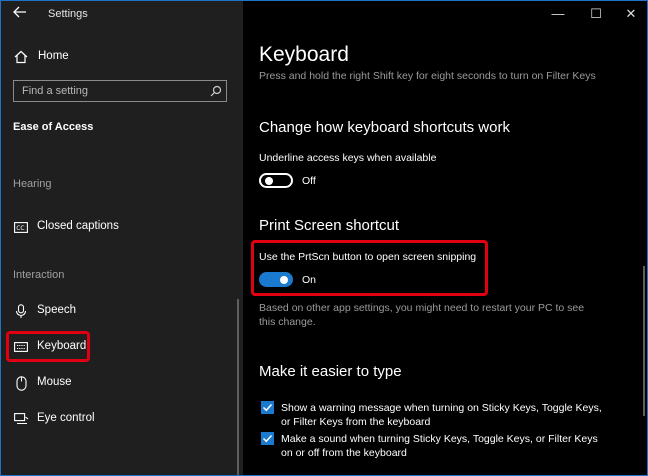 Image resolution: width=648 pixels, height=476 pixels. I want to click on app-title: Settings, so click(68, 14).